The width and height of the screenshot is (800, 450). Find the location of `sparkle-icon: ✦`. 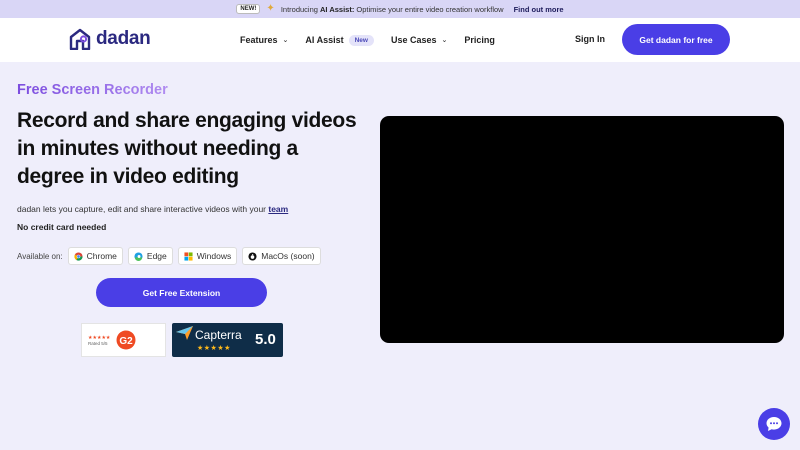

sparkle-icon: ✦ is located at coordinates (270, 8).